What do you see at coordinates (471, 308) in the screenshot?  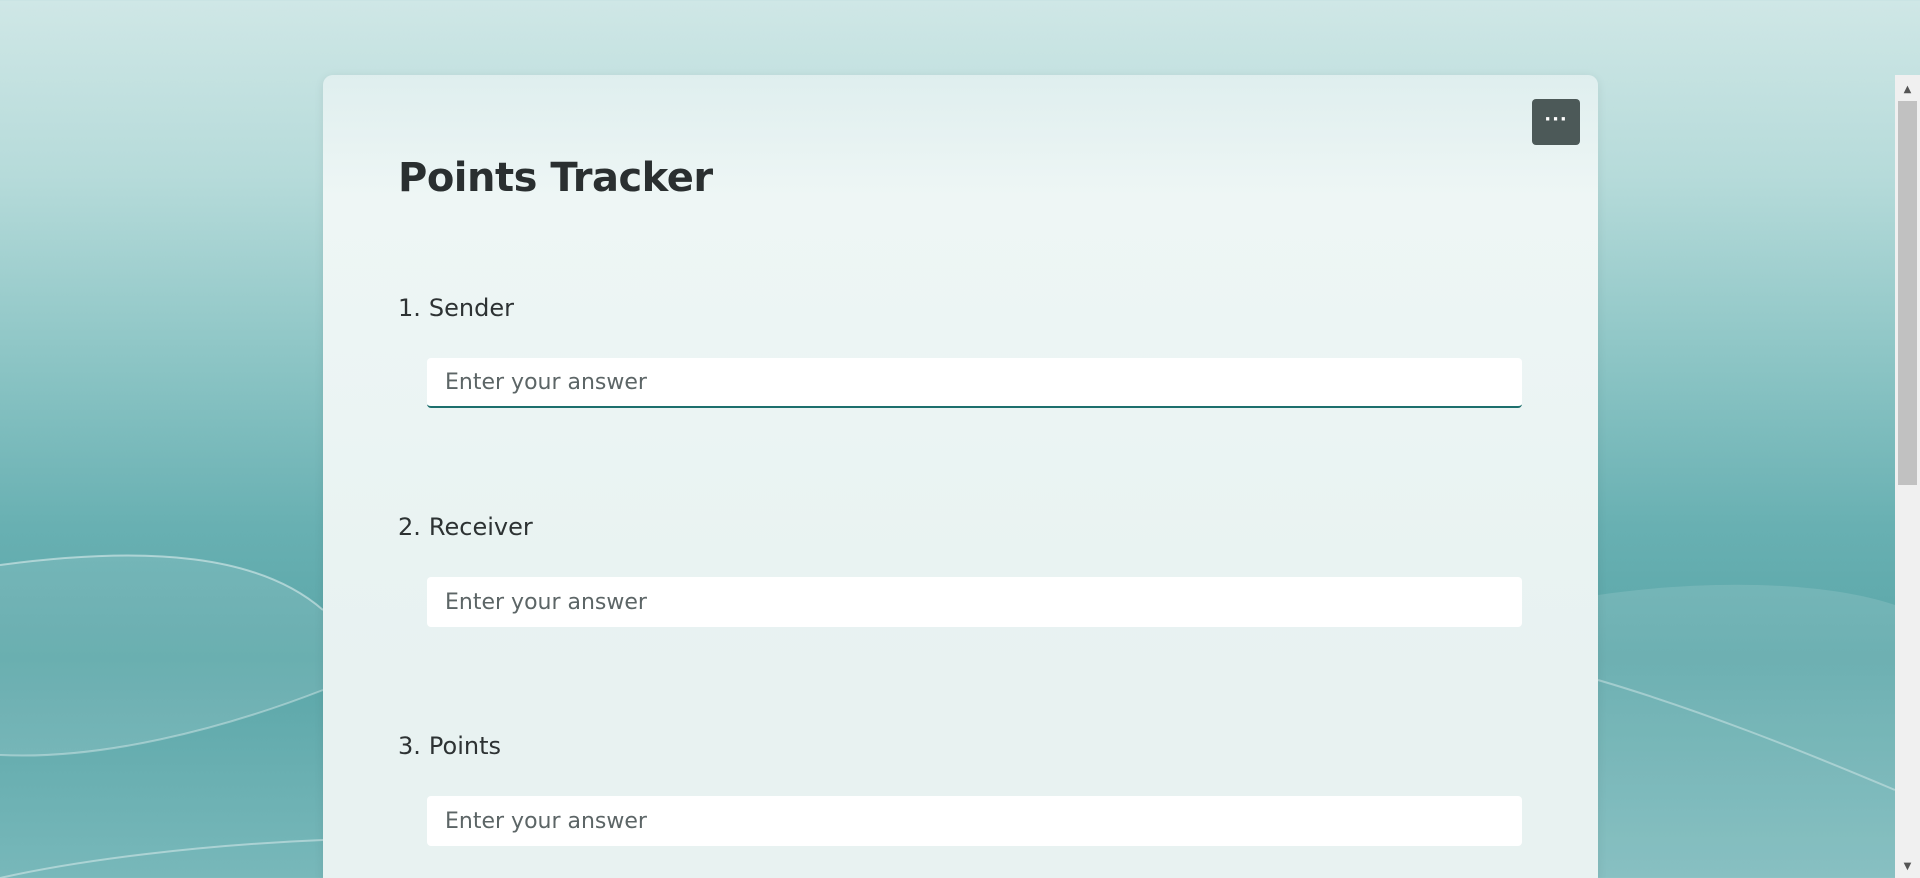 I see `question-title: Sender` at bounding box center [471, 308].